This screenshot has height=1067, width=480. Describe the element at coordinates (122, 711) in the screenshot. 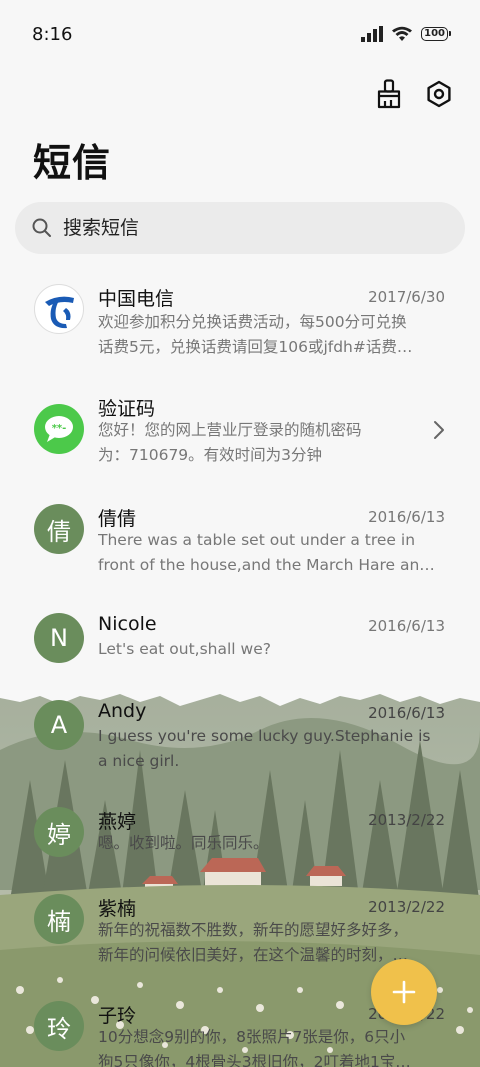

I see `sender-name: Andy` at that location.